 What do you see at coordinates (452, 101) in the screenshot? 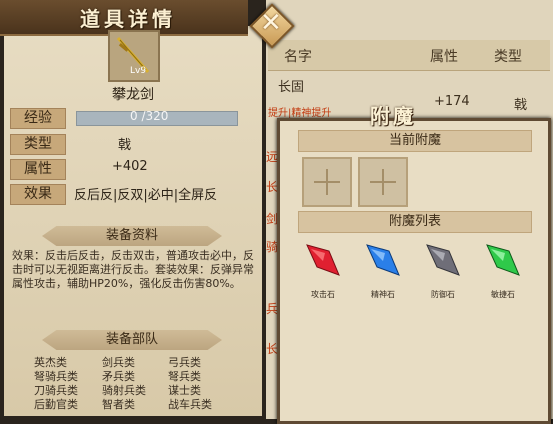
I see `row-value: +174` at bounding box center [452, 101].